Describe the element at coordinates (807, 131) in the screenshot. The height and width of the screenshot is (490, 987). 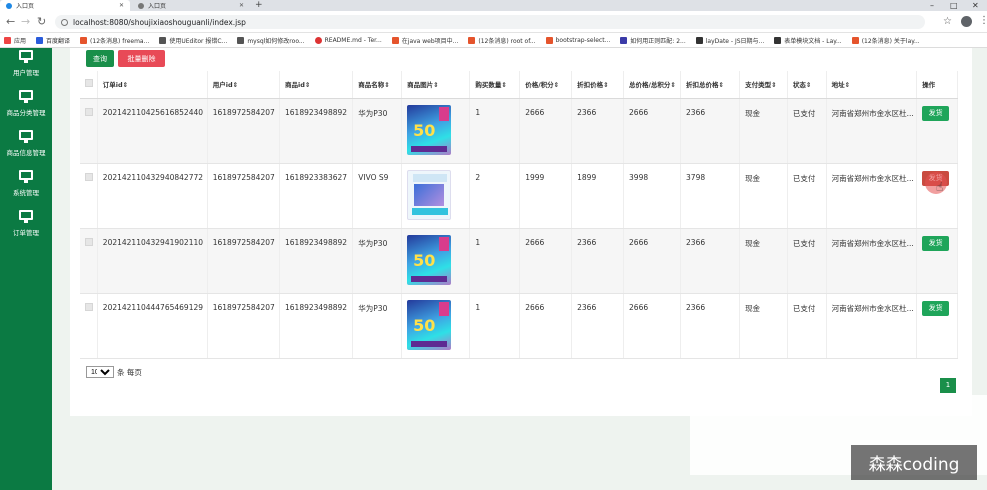
I see `status-cell: 已支付` at that location.